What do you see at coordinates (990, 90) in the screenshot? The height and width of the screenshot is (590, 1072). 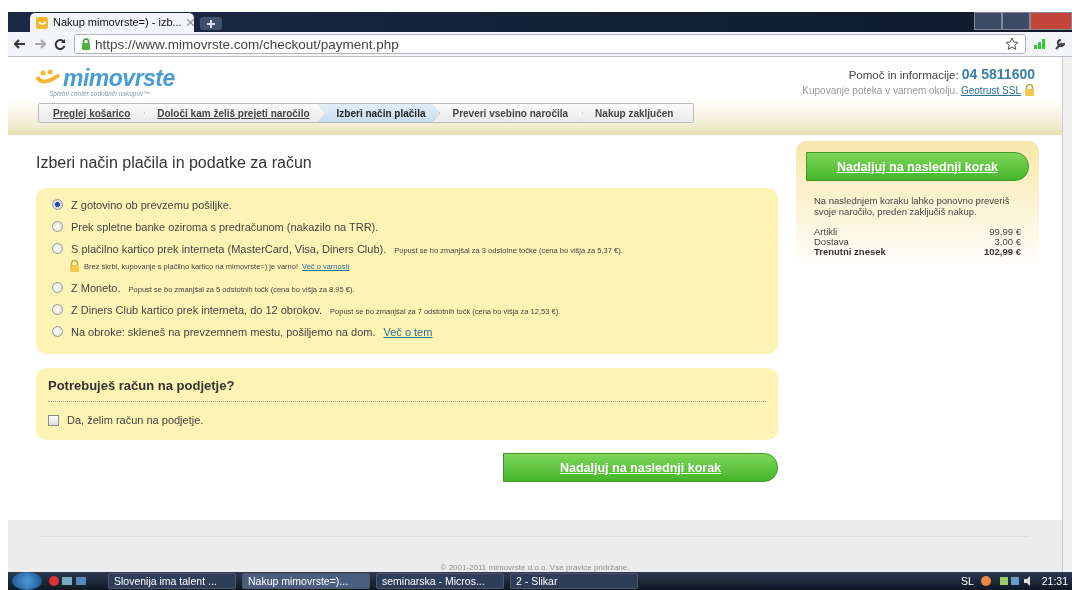 I see `ssl-link: Geotrust SSL` at bounding box center [990, 90].